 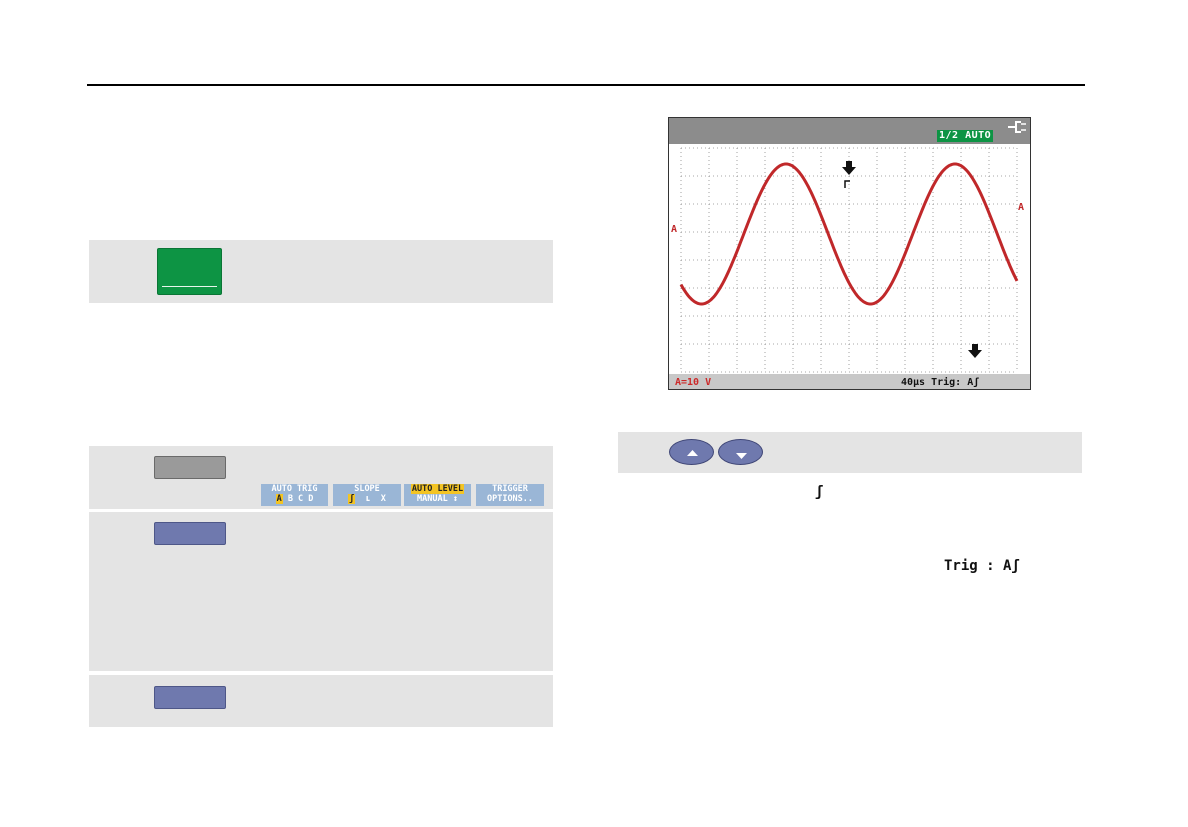 I want to click on scope-display: 1/2 AUTO AA A=10 V 40µs Trig: Aʃ, so click(x=849, y=253).